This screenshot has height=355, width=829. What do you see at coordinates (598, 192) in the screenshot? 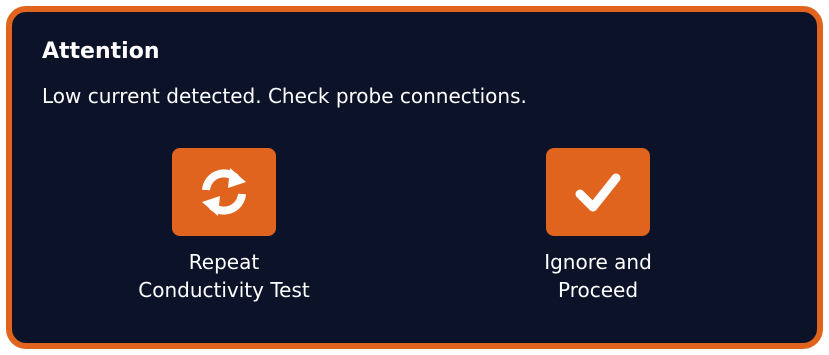
I see `checkmark-icon` at bounding box center [598, 192].